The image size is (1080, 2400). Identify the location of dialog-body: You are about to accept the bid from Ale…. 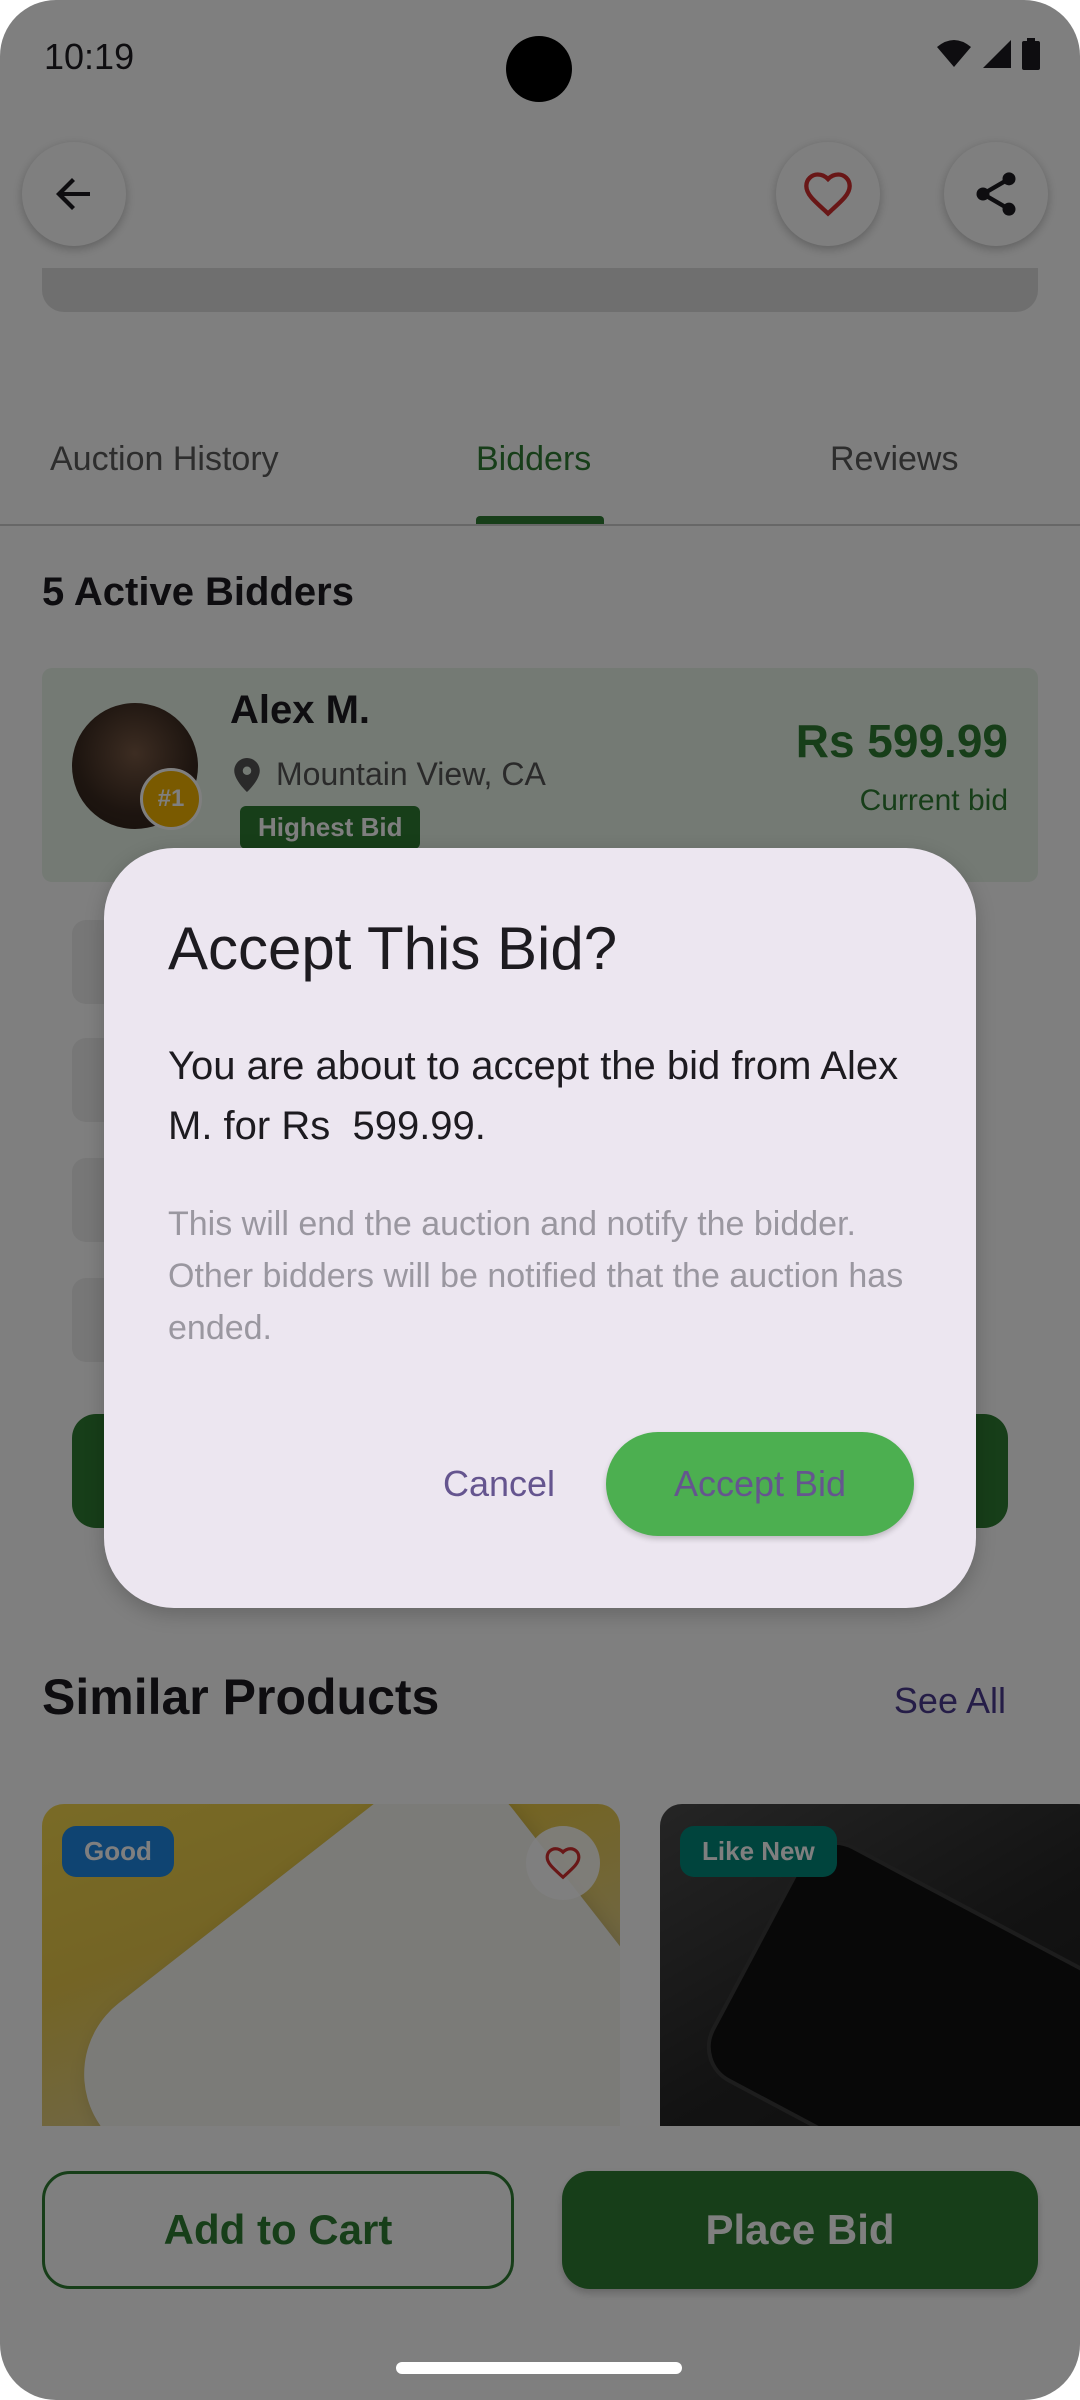
(539, 1096).